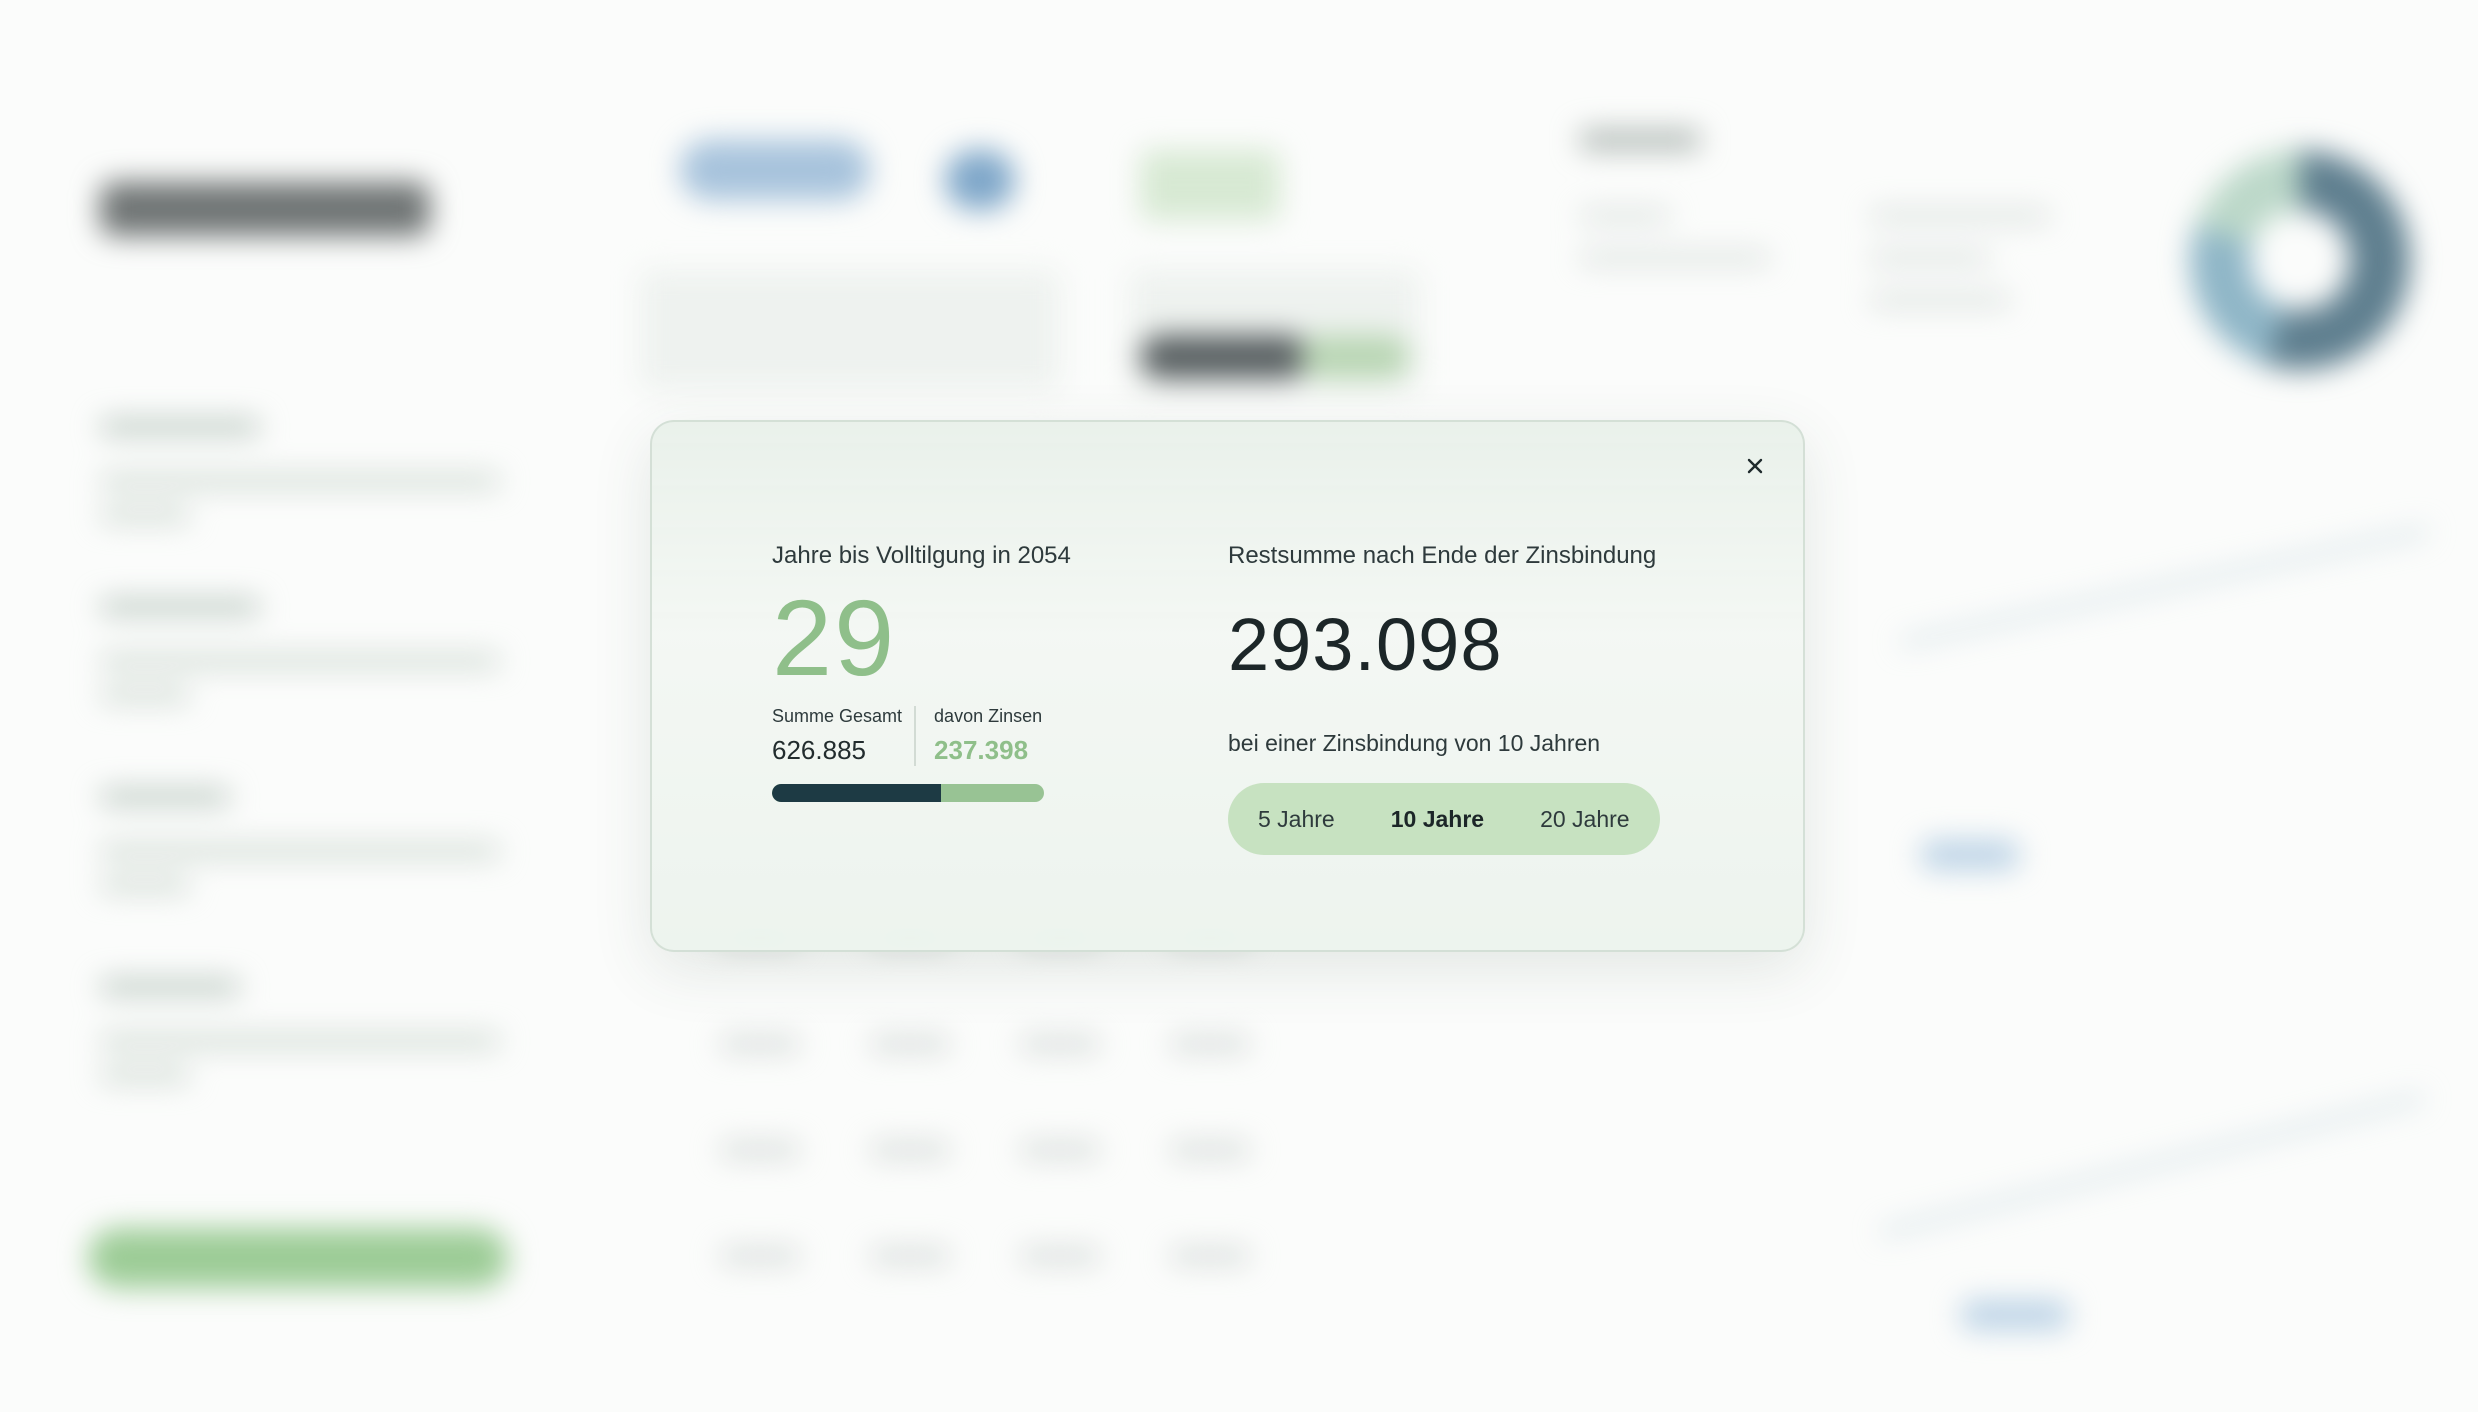 This screenshot has height=1412, width=2478. What do you see at coordinates (1365, 644) in the screenshot?
I see `remaining-value: 293.098` at bounding box center [1365, 644].